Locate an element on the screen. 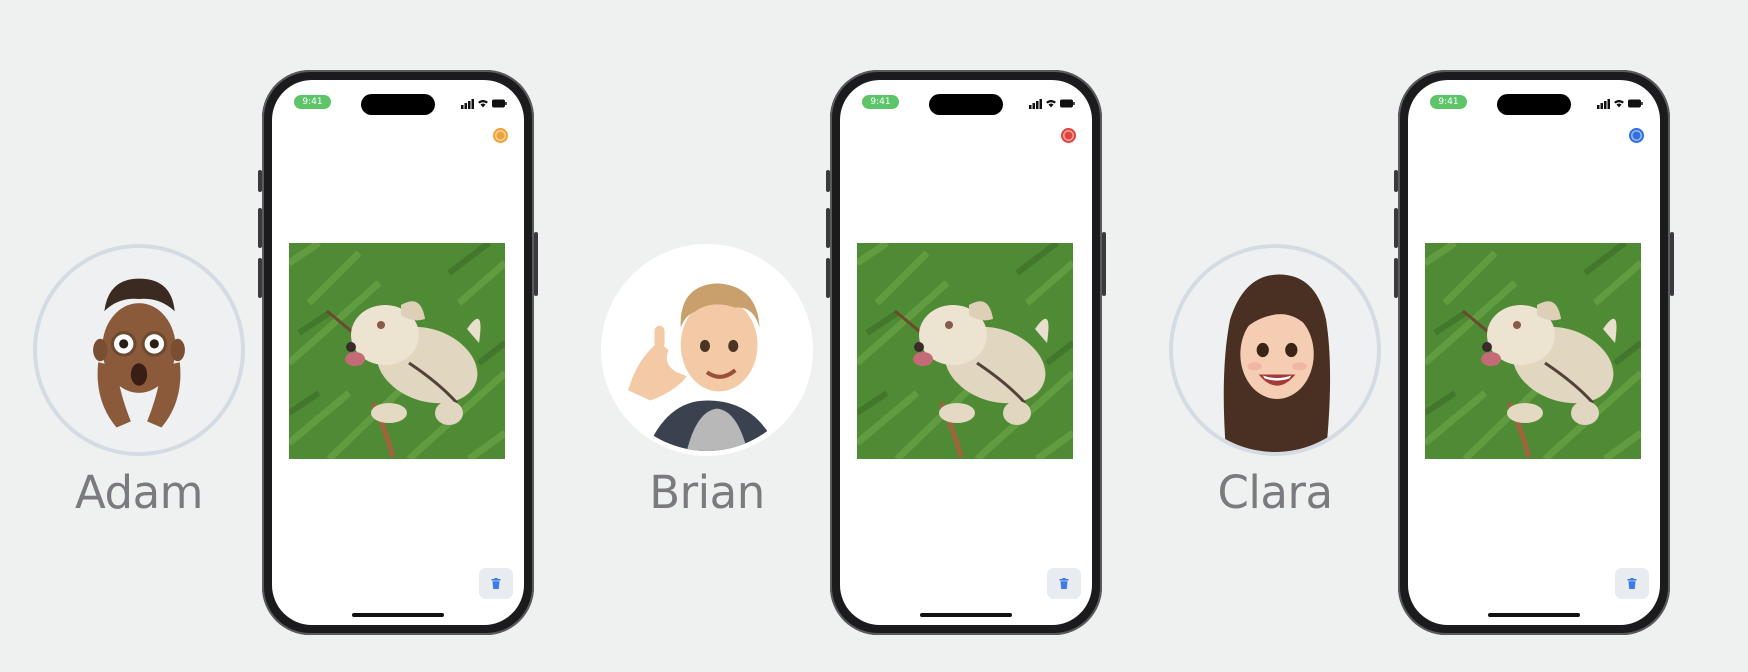 The width and height of the screenshot is (1748, 672). avatar-adam is located at coordinates (139, 350).